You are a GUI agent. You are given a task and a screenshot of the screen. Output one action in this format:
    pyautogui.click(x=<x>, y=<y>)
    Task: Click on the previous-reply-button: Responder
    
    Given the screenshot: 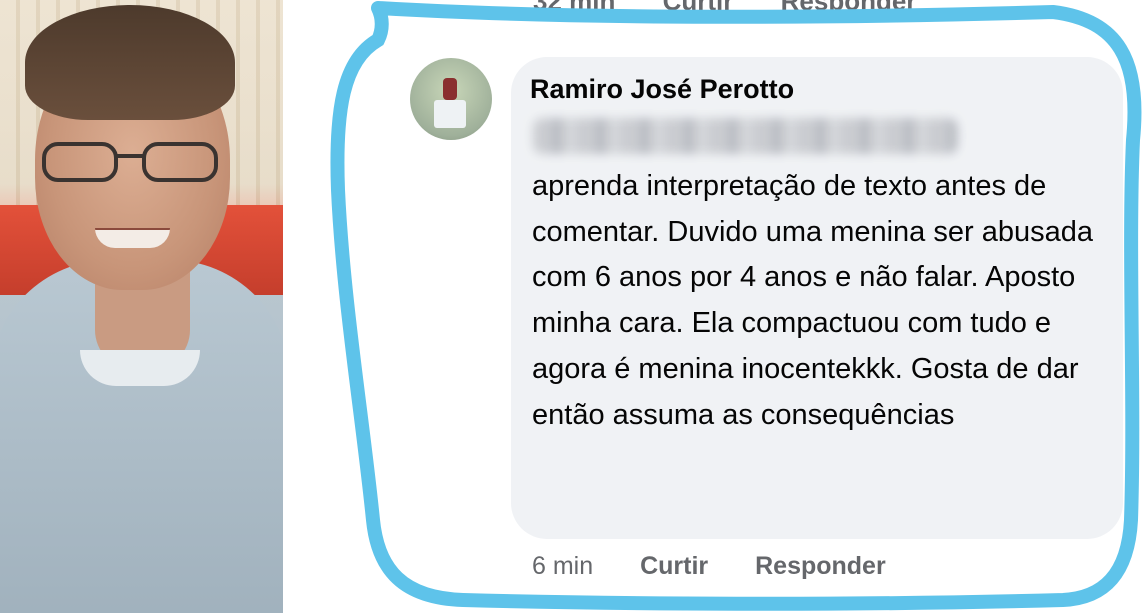 What is the action you would take?
    pyautogui.click(x=849, y=8)
    